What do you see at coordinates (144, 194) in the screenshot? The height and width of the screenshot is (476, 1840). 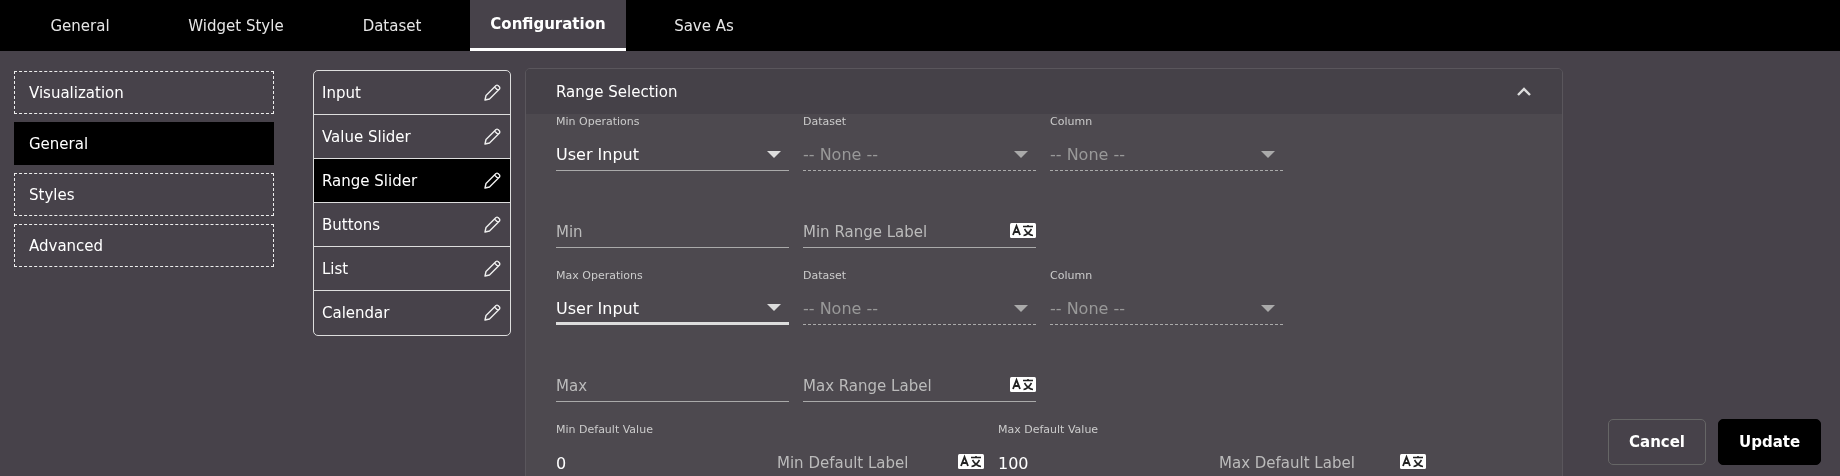 I see `sidebar-item: Styles` at bounding box center [144, 194].